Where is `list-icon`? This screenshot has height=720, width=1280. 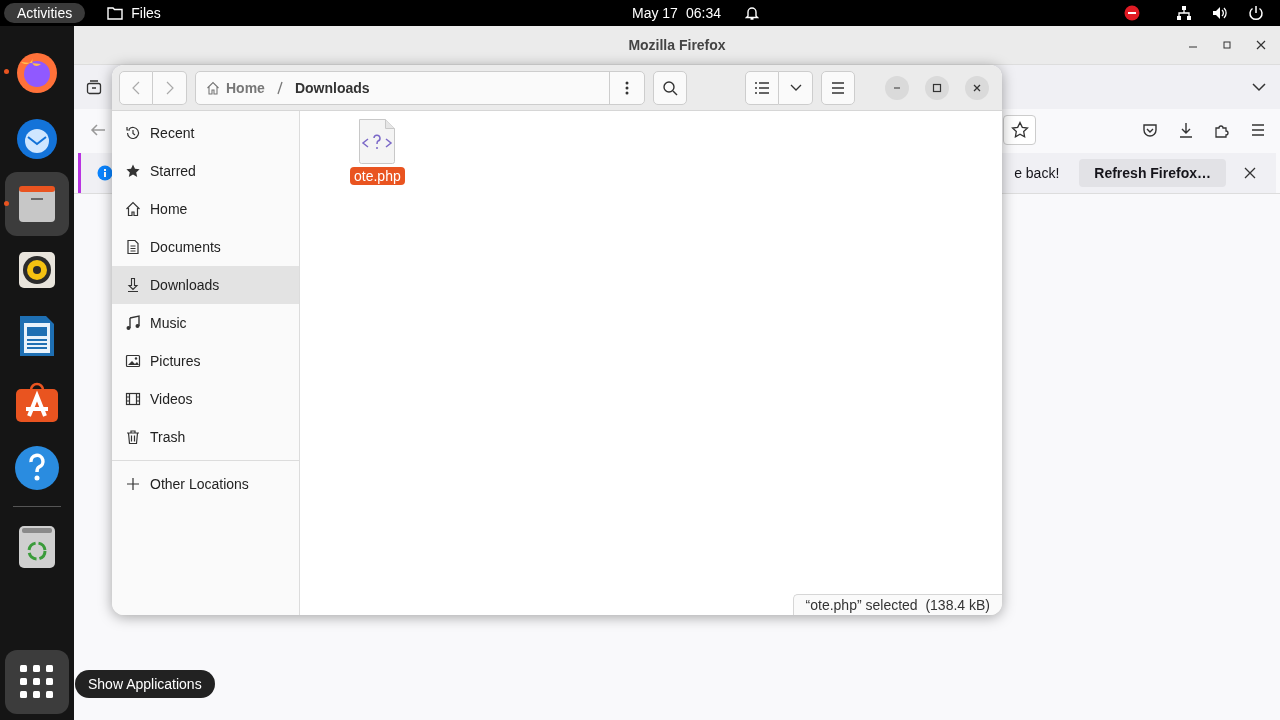 list-icon is located at coordinates (762, 87).